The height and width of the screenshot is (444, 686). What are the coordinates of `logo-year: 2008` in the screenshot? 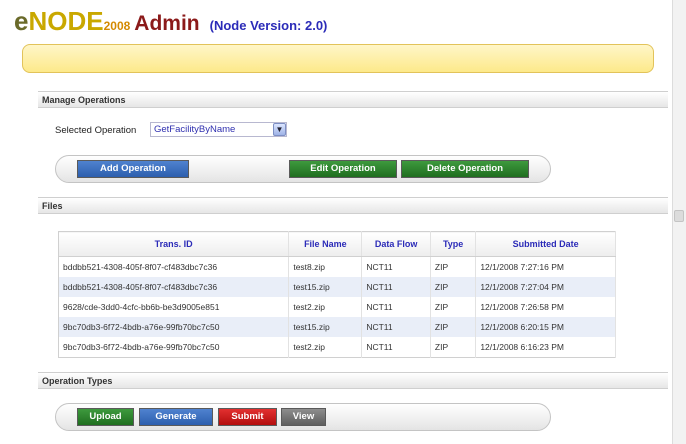 It's located at (117, 26).